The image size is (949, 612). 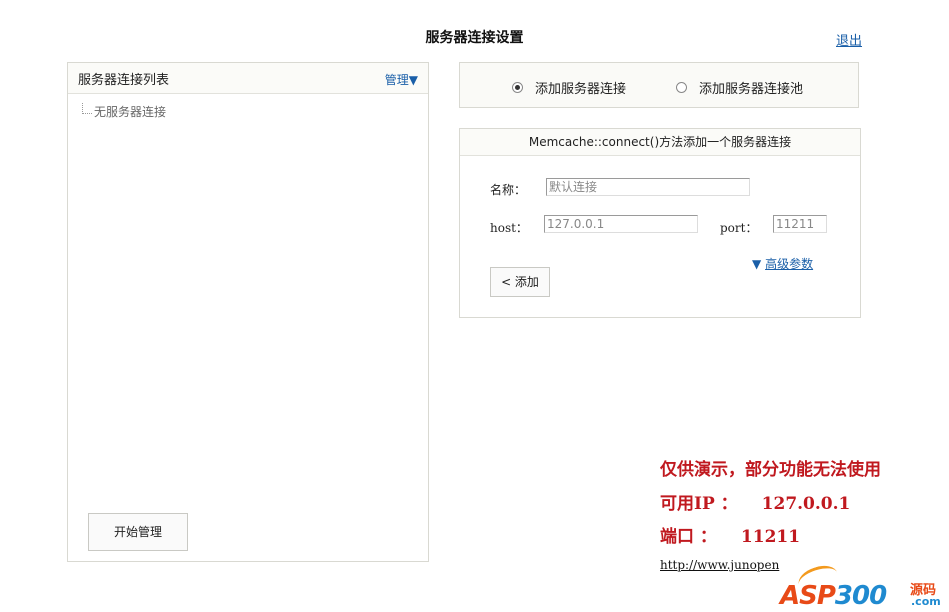 What do you see at coordinates (130, 112) in the screenshot?
I see `tree-empty-item: 无服务器连接` at bounding box center [130, 112].